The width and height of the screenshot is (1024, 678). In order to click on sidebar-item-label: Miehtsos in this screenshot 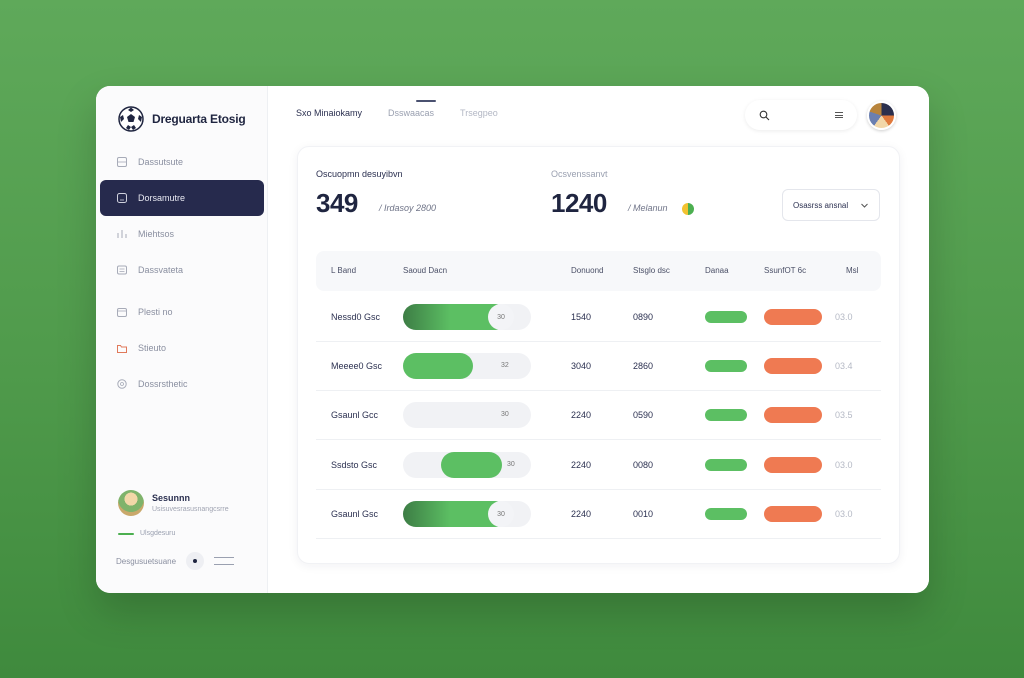, I will do `click(156, 234)`.